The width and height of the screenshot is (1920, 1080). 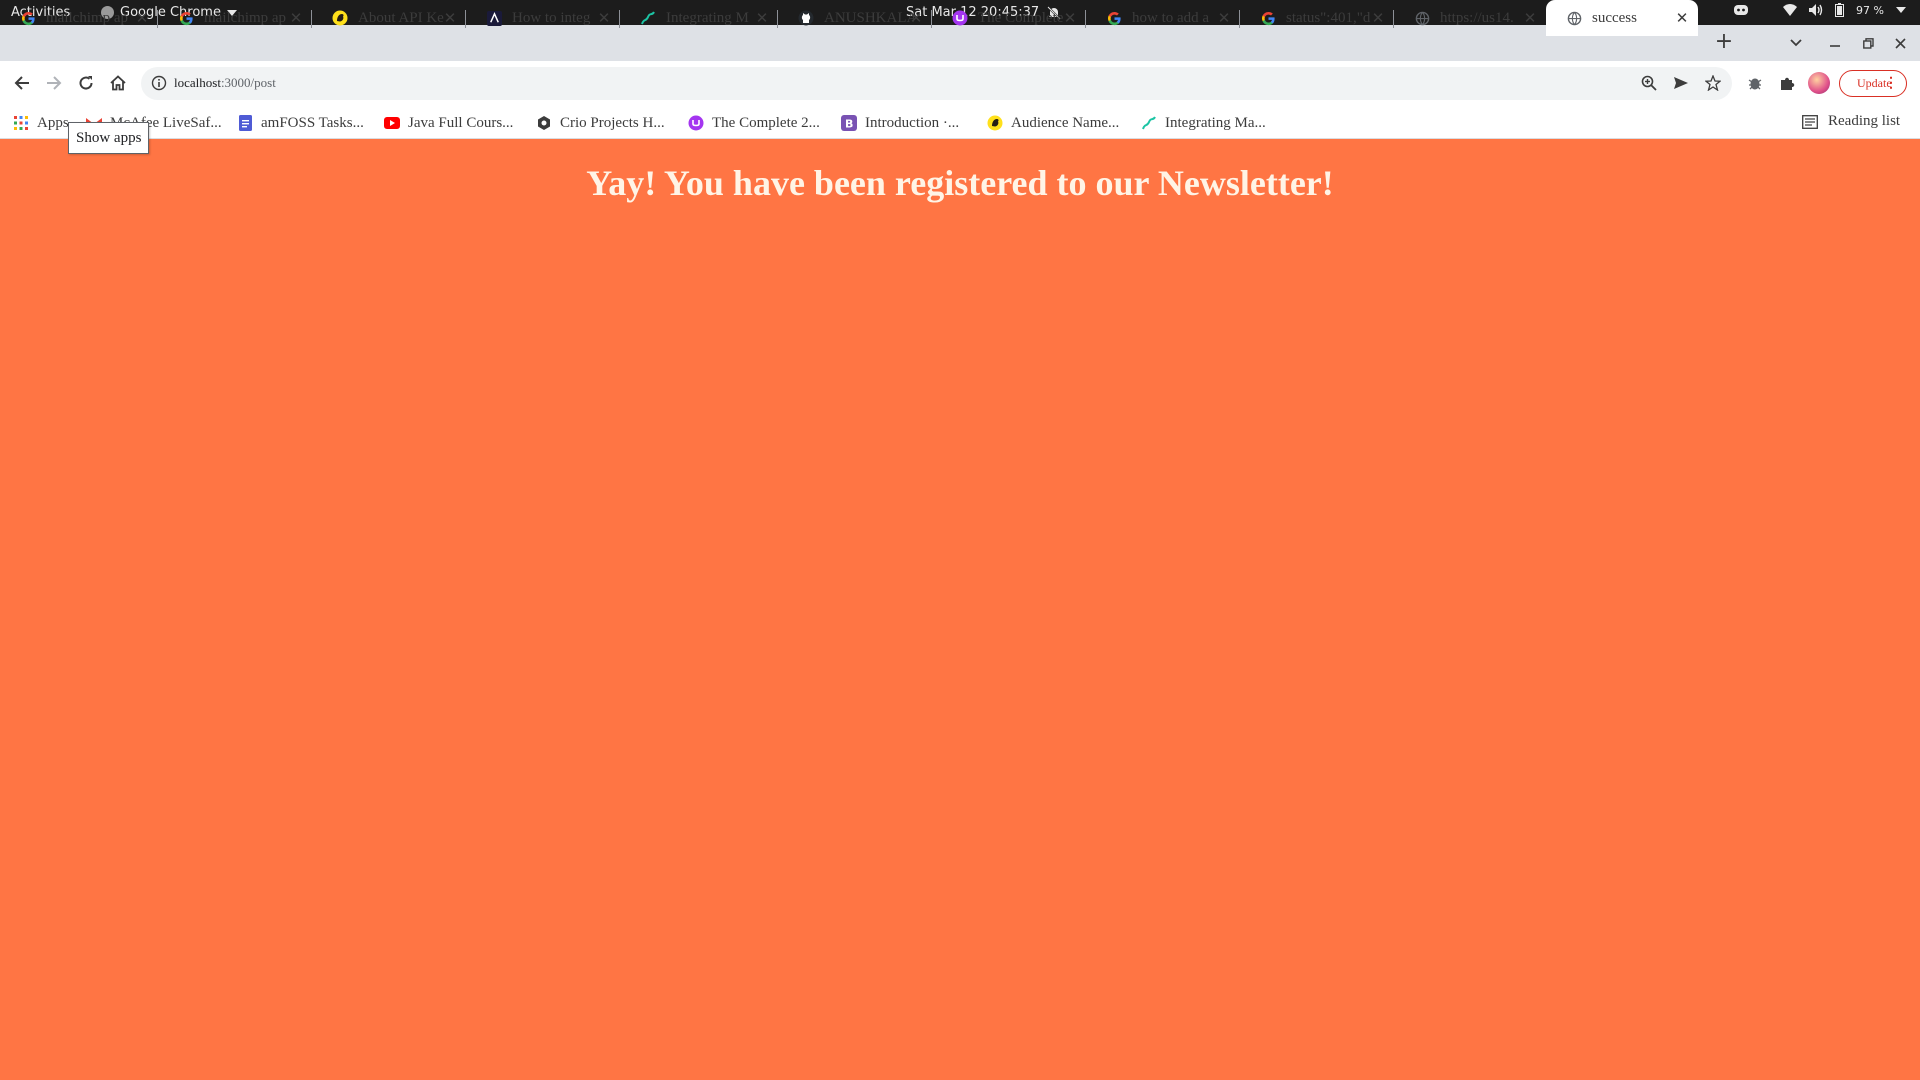 I want to click on tab-6: The Complete ✕, so click(x=1009, y=18).